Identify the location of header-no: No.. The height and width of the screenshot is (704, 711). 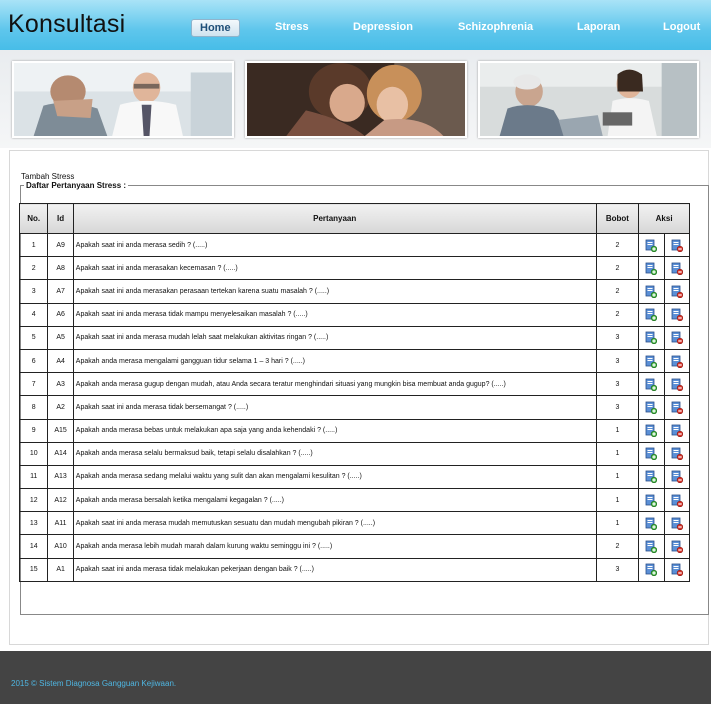
(33, 218).